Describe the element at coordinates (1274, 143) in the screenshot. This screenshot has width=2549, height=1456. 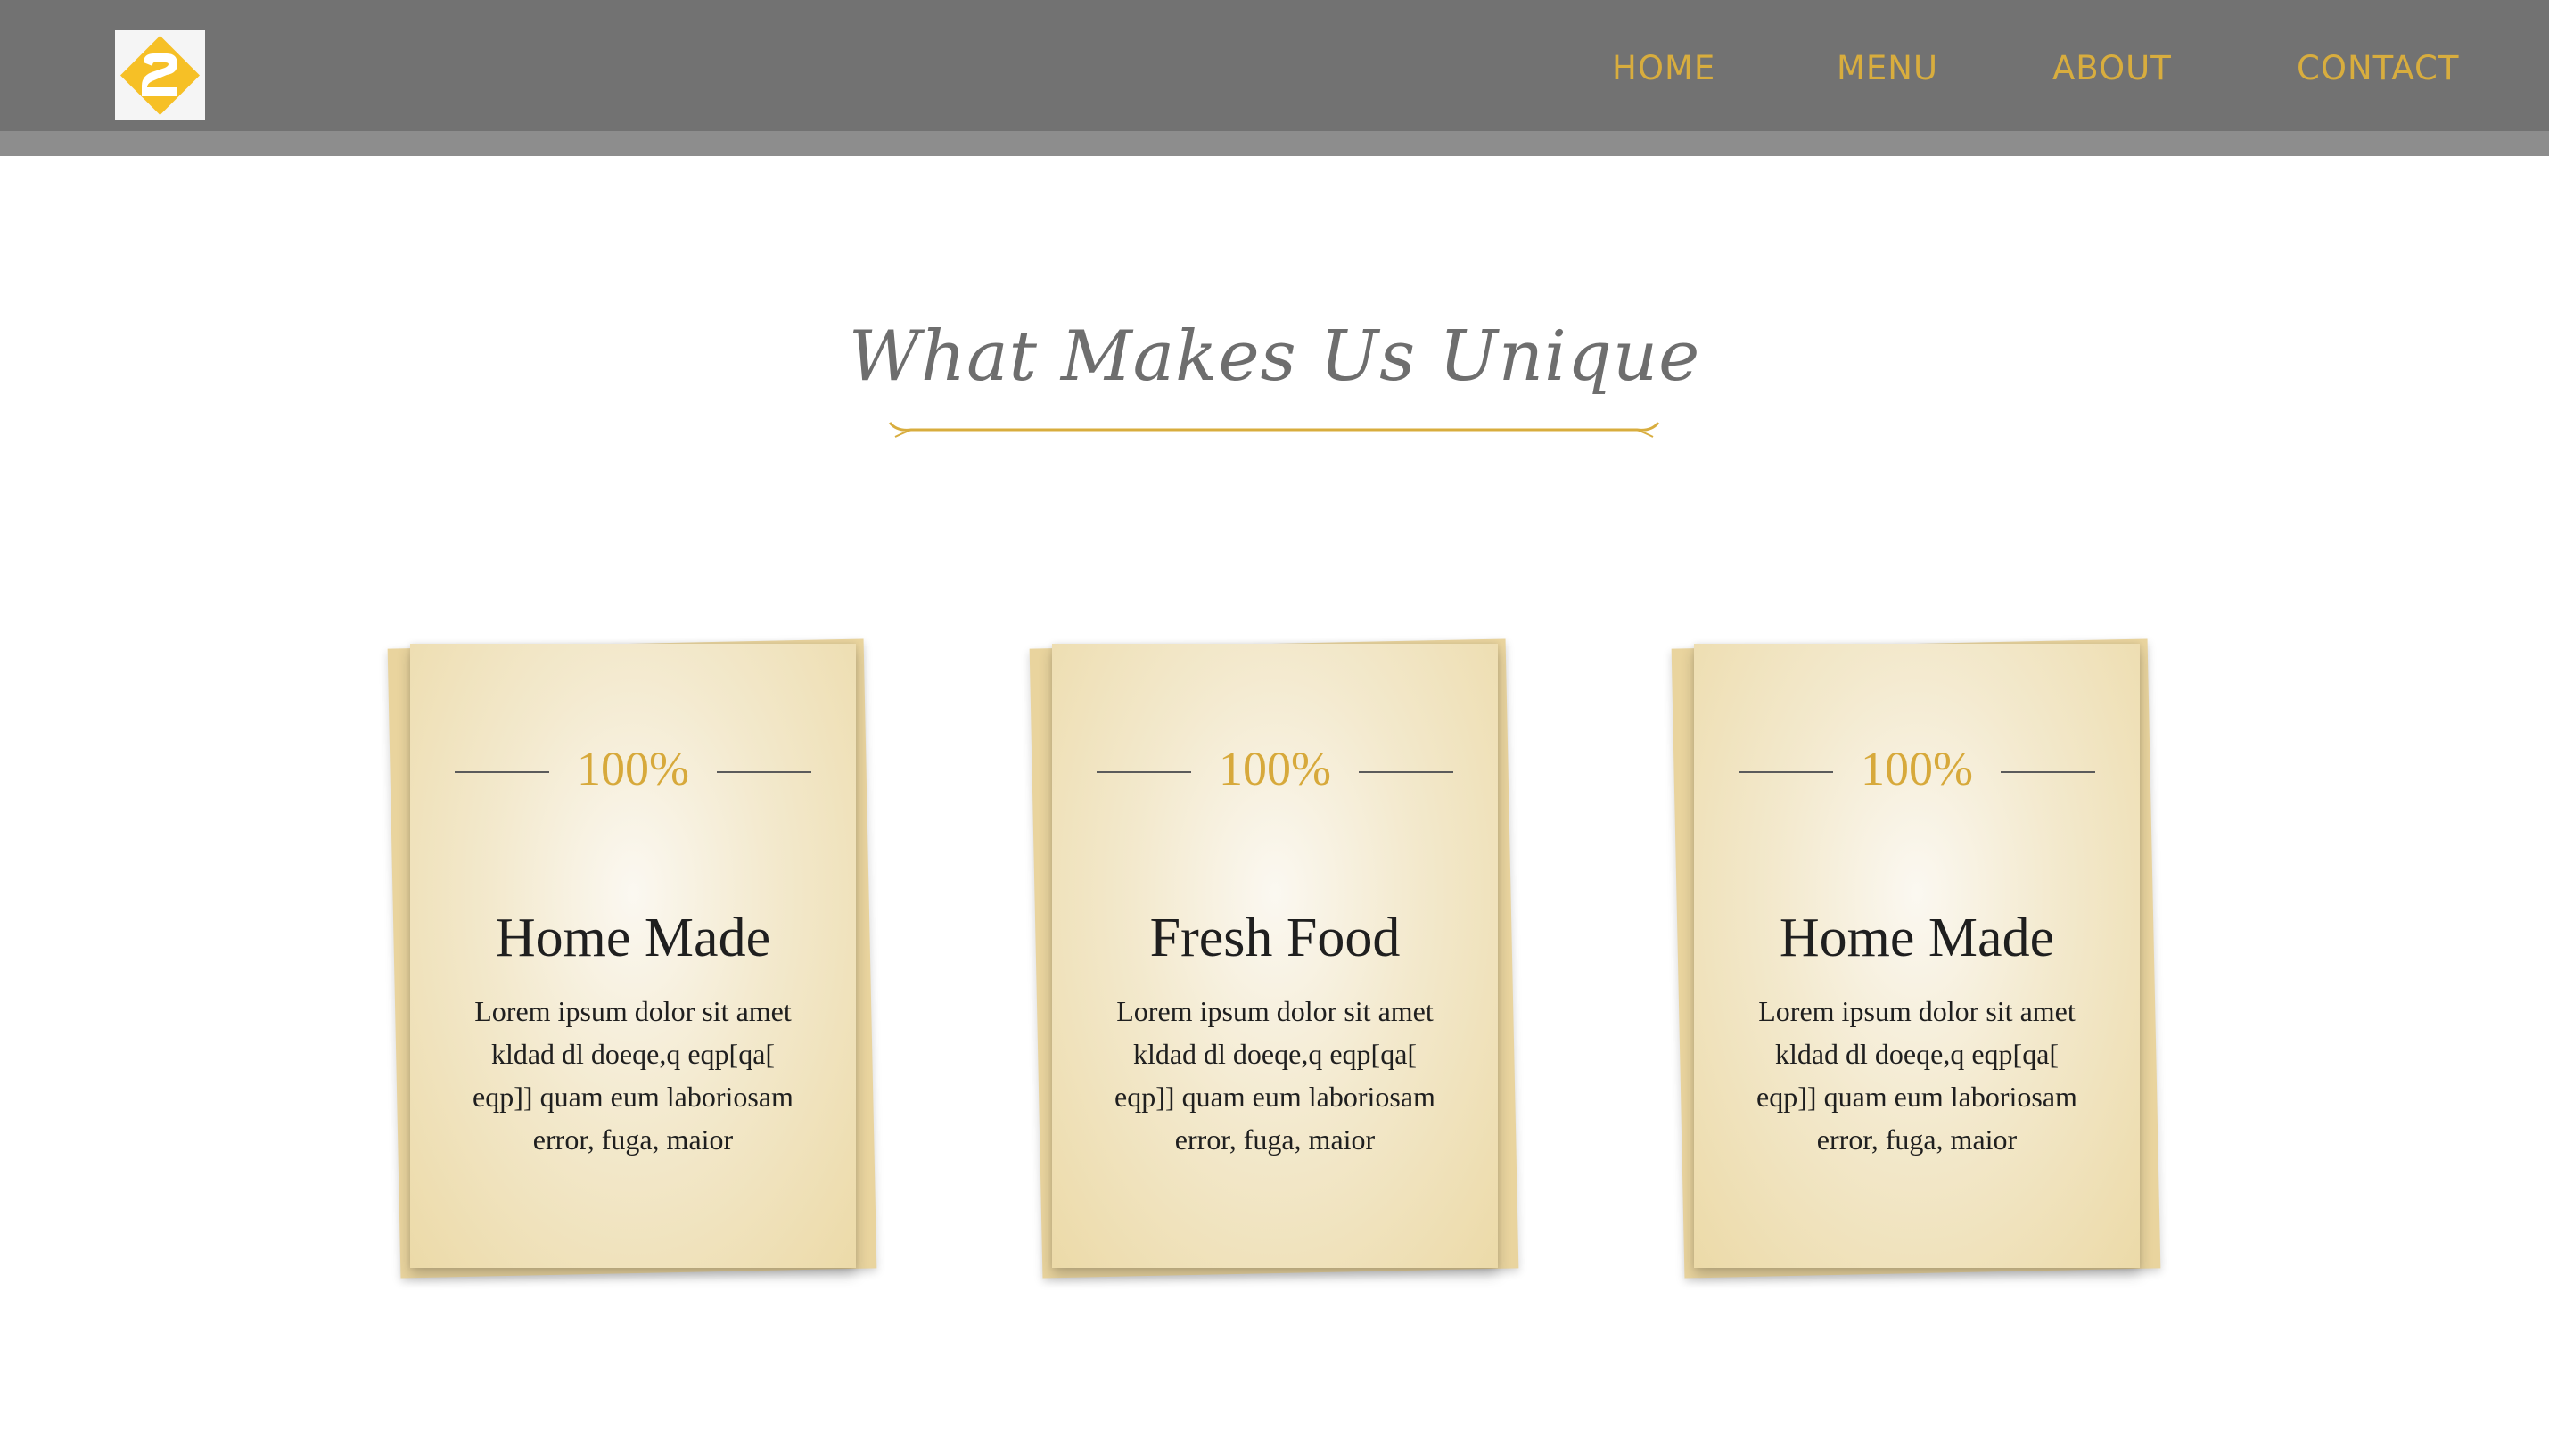
I see `header-bottom-strip` at that location.